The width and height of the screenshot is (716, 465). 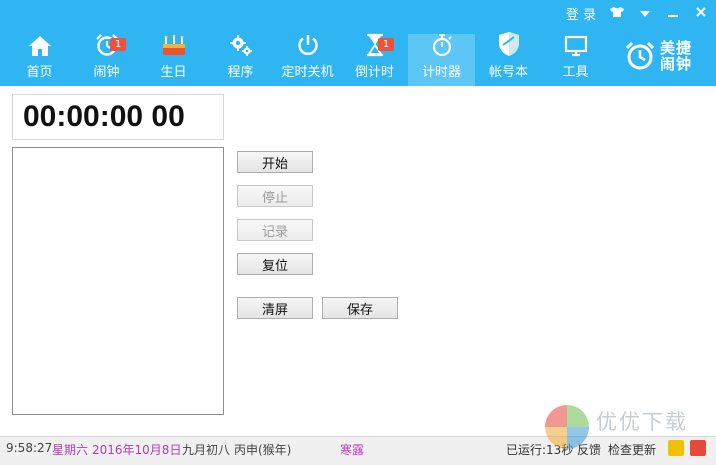 What do you see at coordinates (386, 44) in the screenshot?
I see `countdown-badge: 1` at bounding box center [386, 44].